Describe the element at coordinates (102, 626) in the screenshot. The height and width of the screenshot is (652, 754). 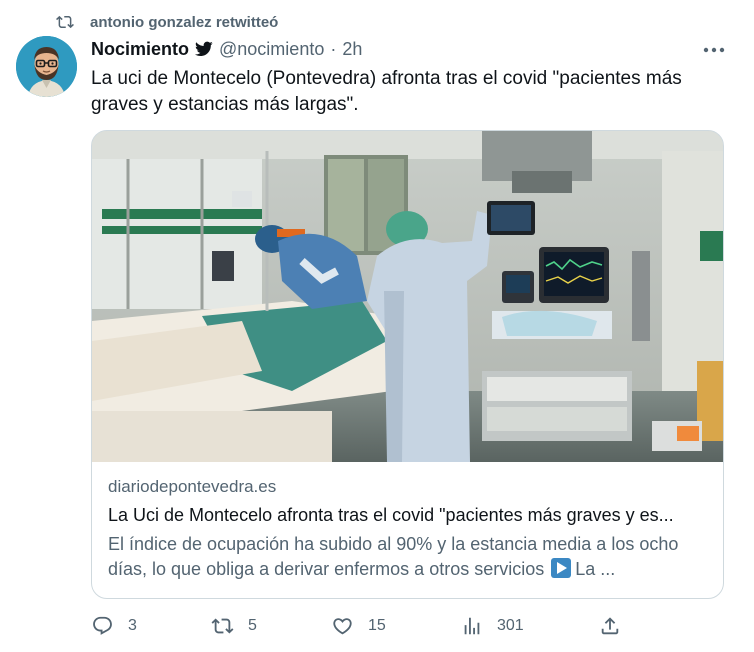
I see `reply-icon` at that location.